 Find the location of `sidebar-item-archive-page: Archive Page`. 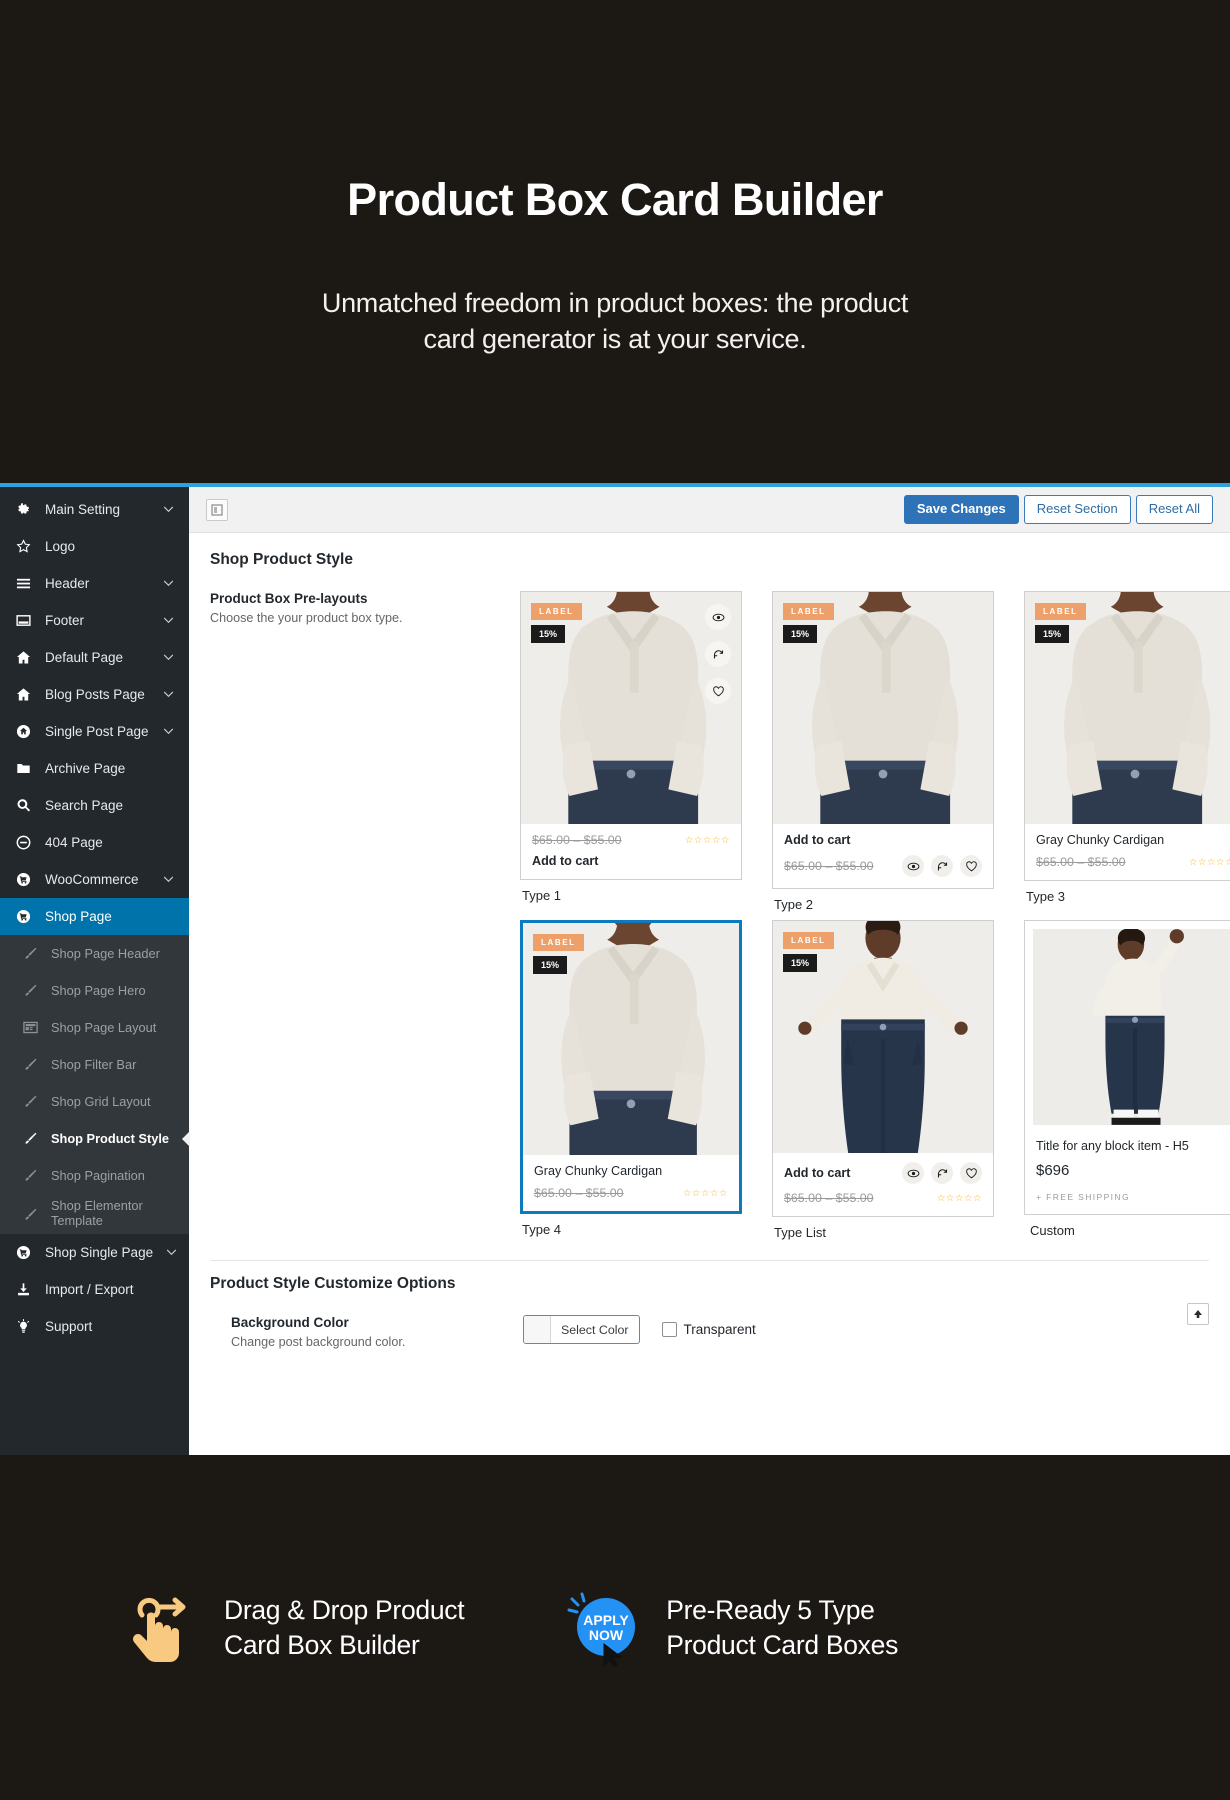

sidebar-item-archive-page: Archive Page is located at coordinates (94, 768).